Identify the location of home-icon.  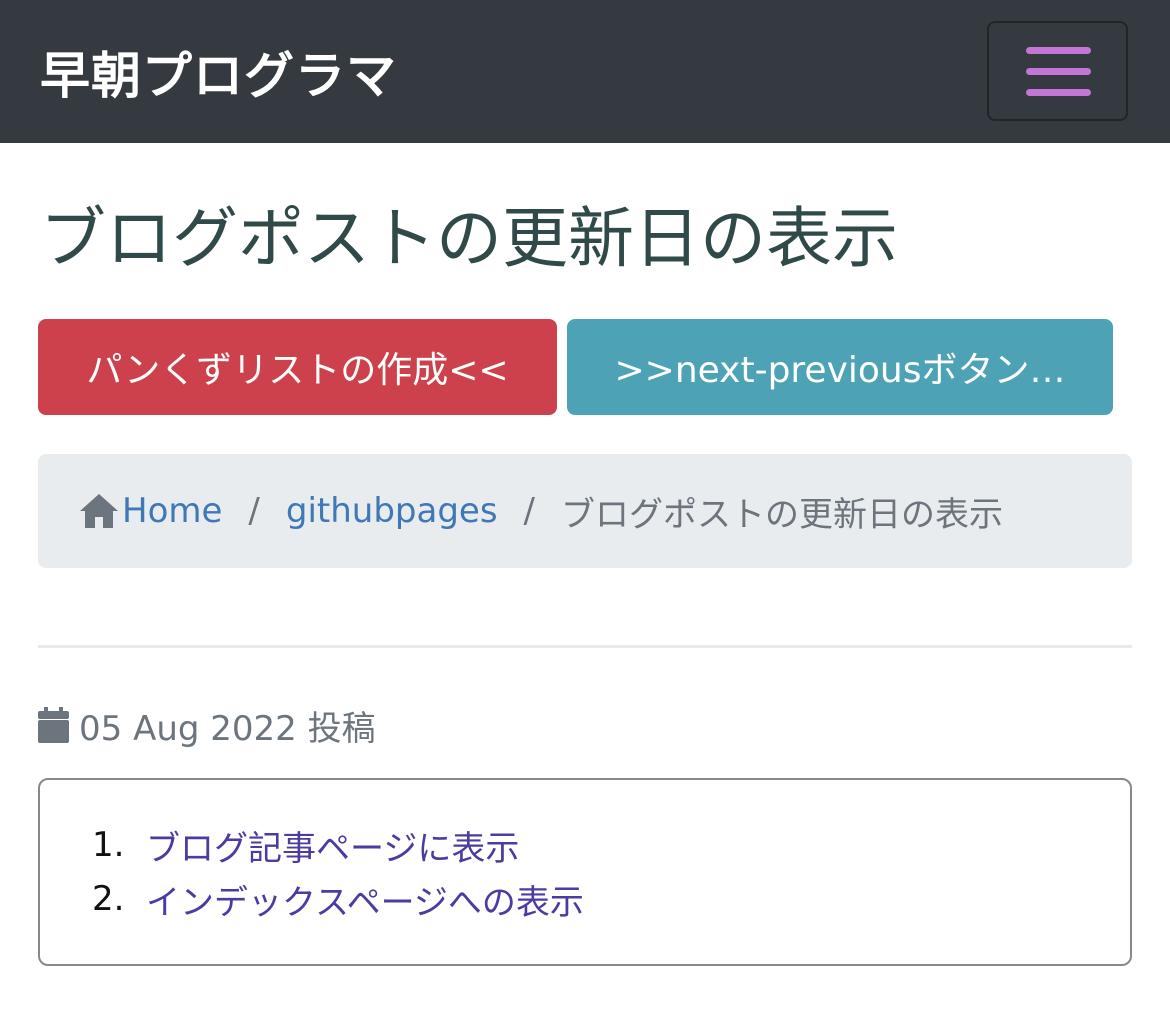
(99, 511).